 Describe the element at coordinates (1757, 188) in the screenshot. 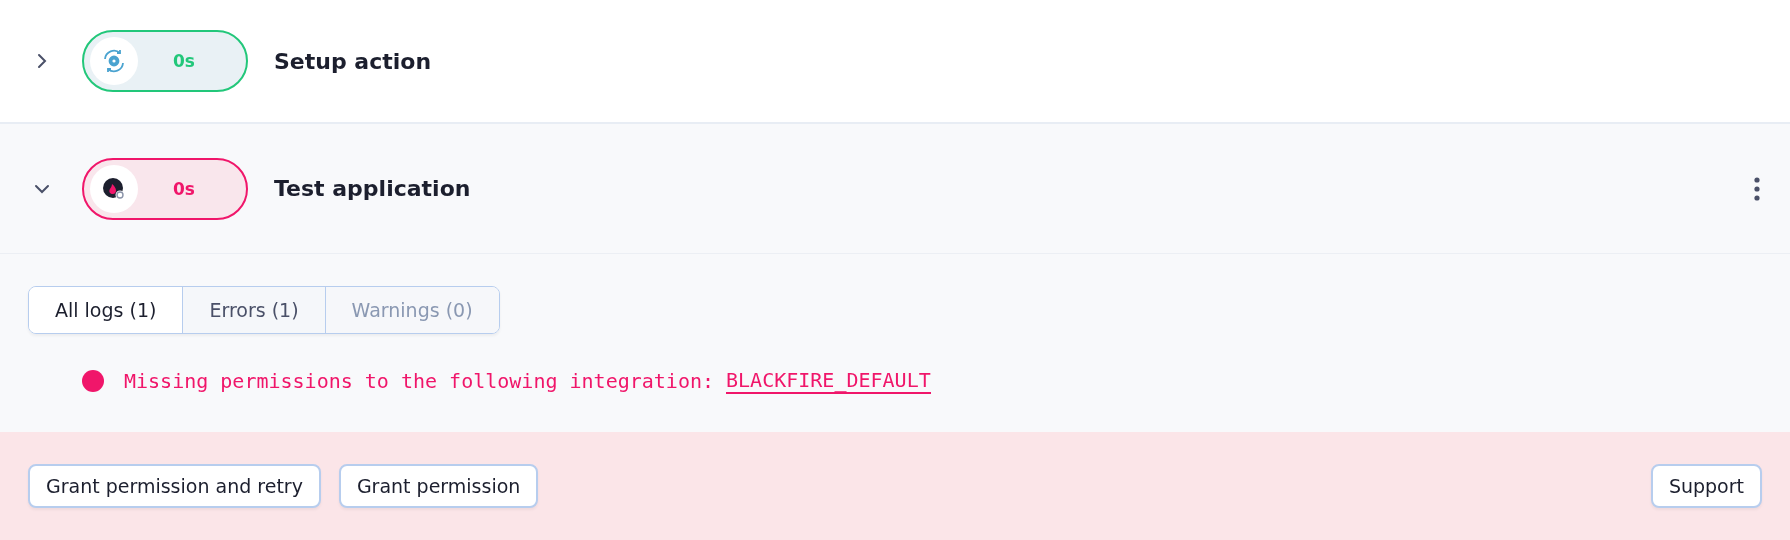

I see `more-menu-icon` at that location.